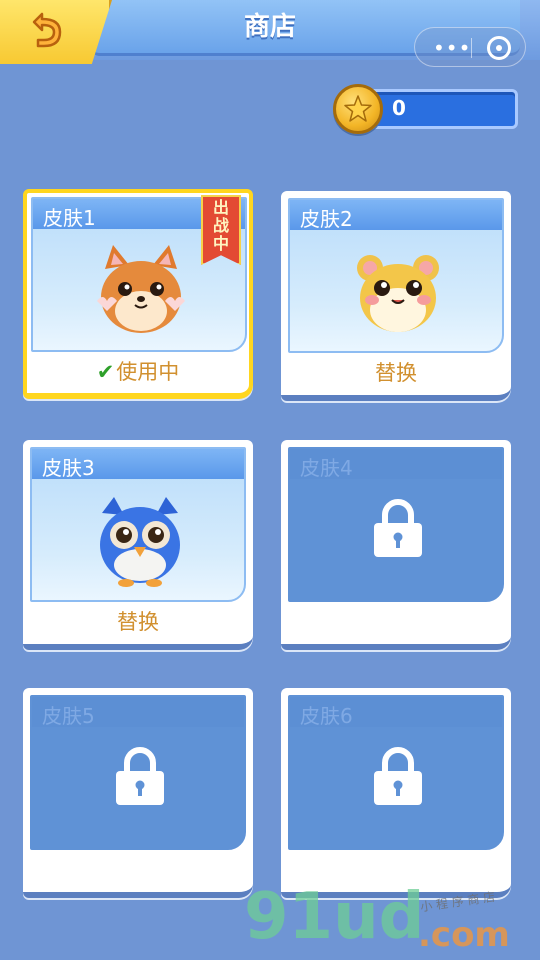  I want to click on skin-card-6: 皮肤6, so click(396, 793).